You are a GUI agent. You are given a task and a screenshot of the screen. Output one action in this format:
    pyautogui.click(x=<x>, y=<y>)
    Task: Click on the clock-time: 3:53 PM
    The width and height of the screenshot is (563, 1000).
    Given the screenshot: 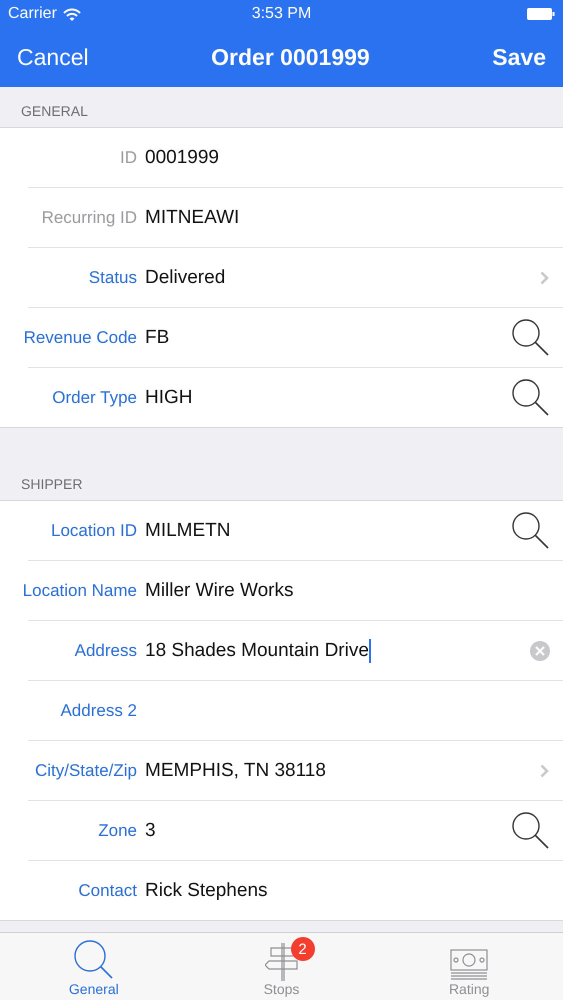 What is the action you would take?
    pyautogui.click(x=282, y=14)
    